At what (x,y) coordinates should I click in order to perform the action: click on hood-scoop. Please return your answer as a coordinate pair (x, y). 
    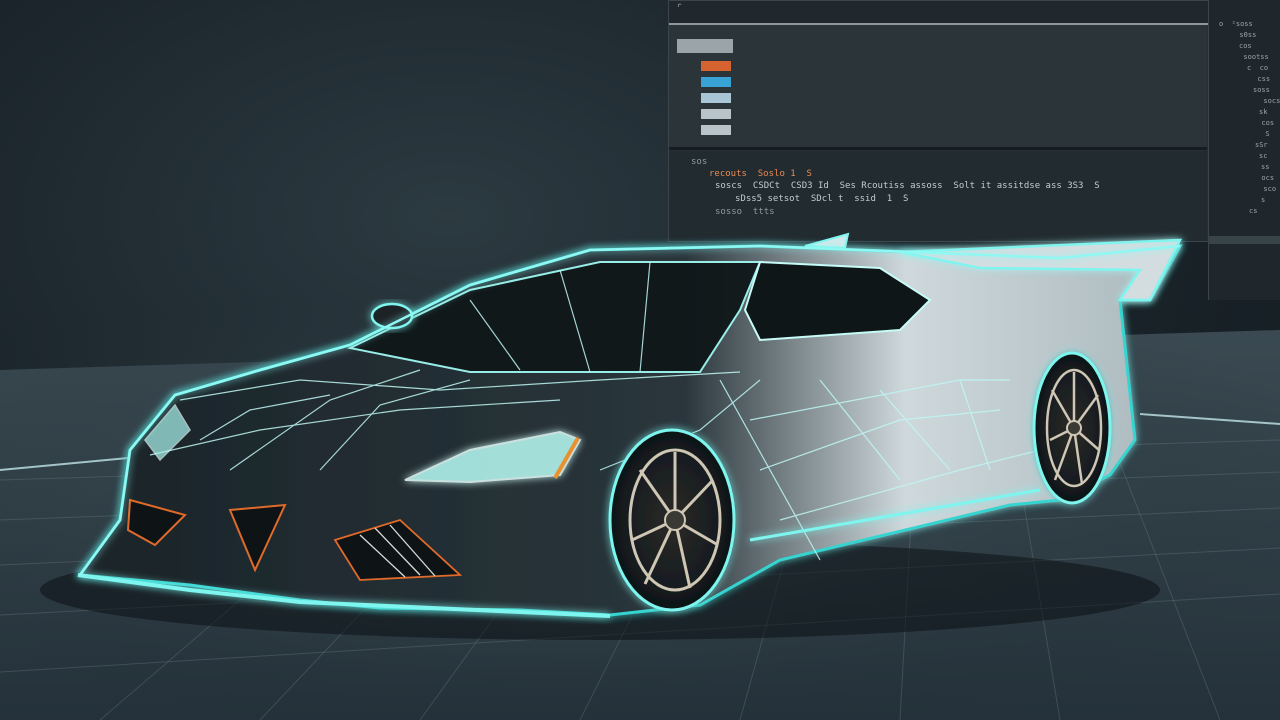
    Looking at the image, I should click on (827, 241).